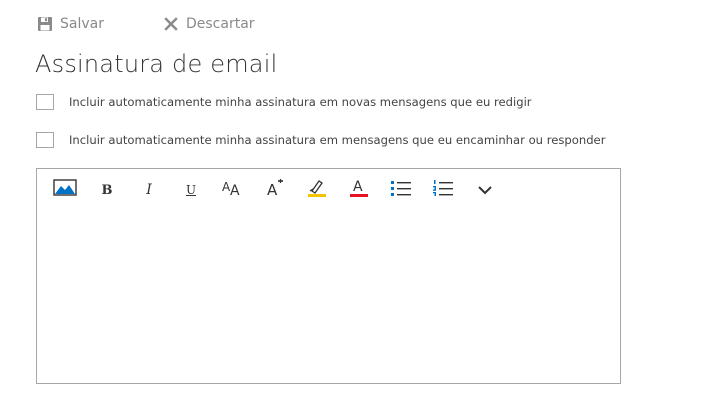 The image size is (720, 400). I want to click on bold-button: B, so click(107, 190).